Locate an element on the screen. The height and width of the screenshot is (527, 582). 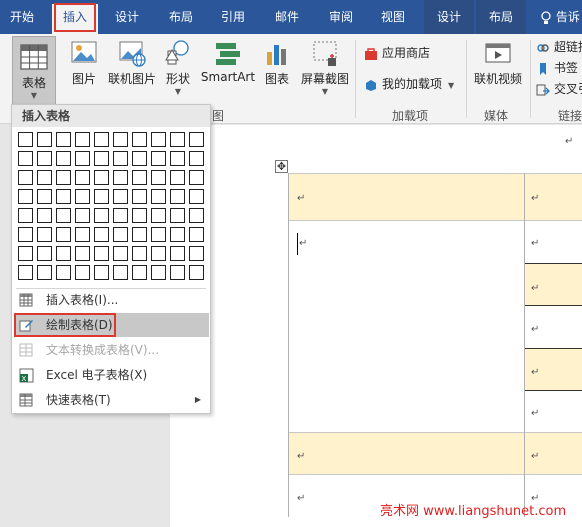
tab-references: 引用 is located at coordinates (233, 17).